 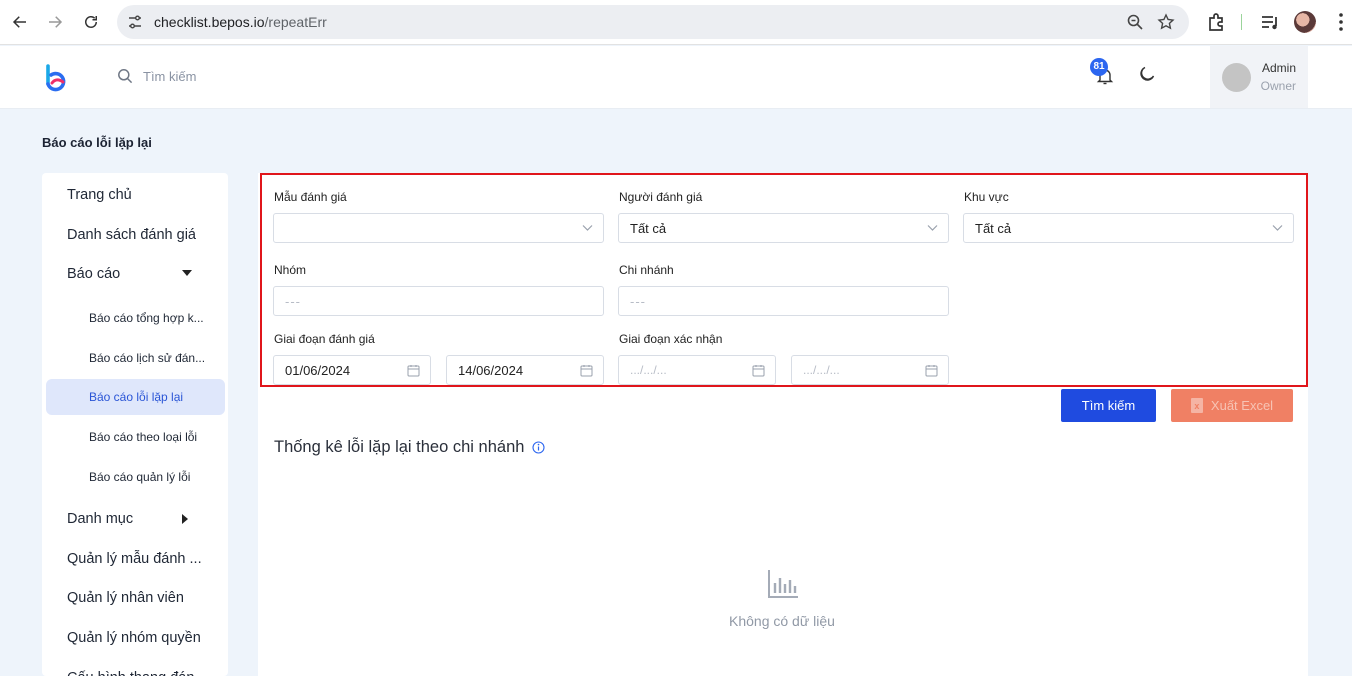 I want to click on browser-toolbar: checklist.bepos.io/repeatErr, so click(x=676, y=22).